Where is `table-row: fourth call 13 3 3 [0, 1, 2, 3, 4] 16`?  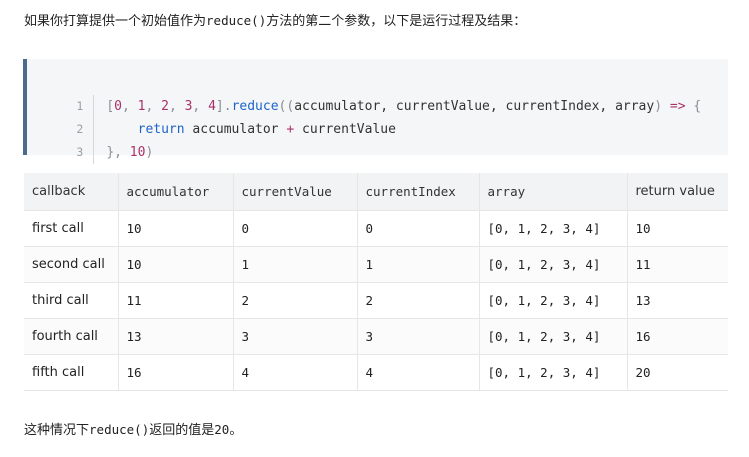
table-row: fourth call 13 3 3 [0, 1, 2, 3, 4] 16 is located at coordinates (376, 336).